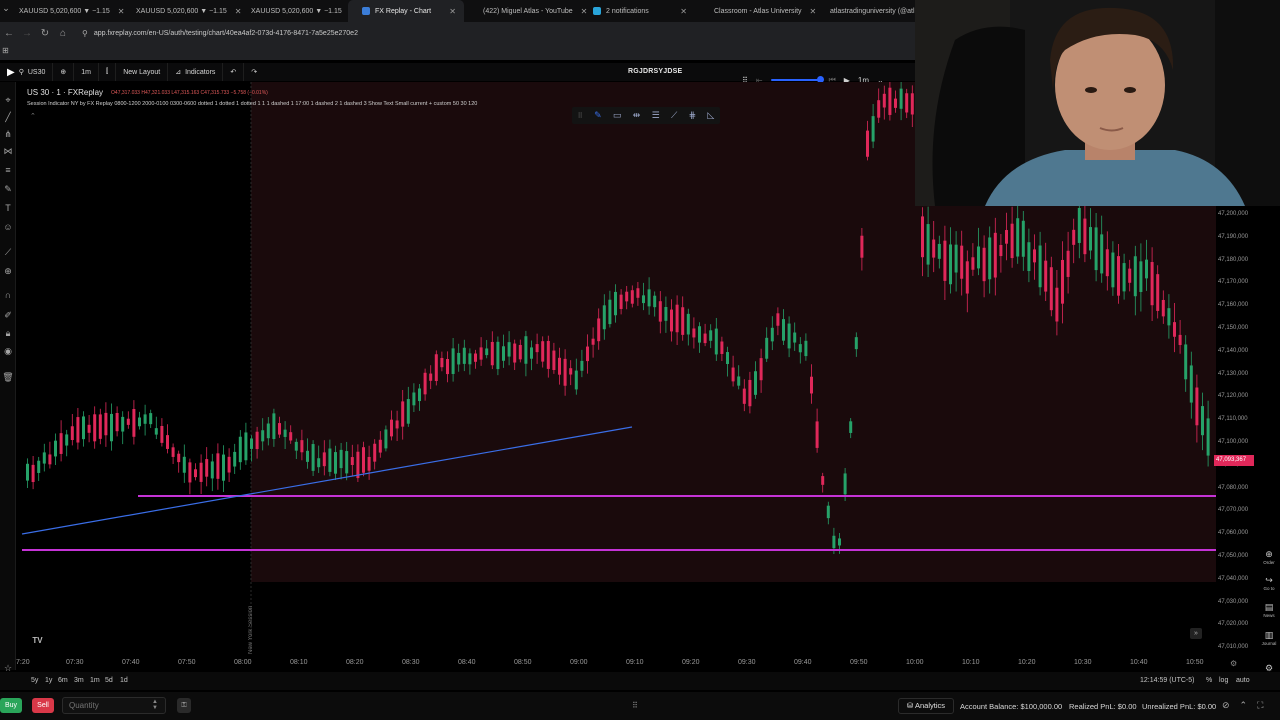  I want to click on auto-toggle: auto, so click(1243, 680).